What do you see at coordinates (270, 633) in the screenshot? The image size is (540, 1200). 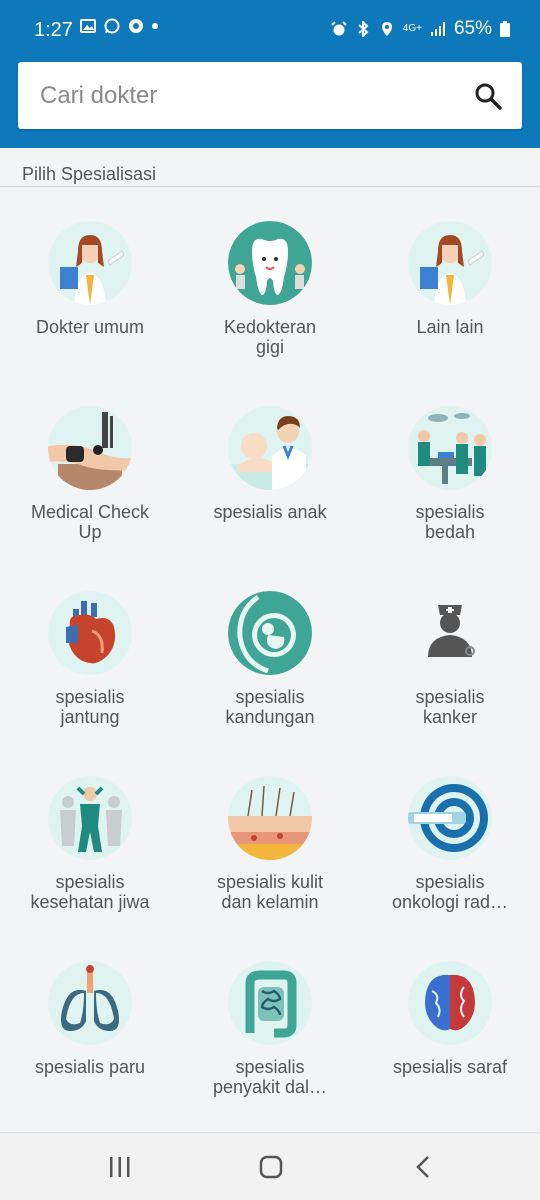 I see `fetus-icon` at bounding box center [270, 633].